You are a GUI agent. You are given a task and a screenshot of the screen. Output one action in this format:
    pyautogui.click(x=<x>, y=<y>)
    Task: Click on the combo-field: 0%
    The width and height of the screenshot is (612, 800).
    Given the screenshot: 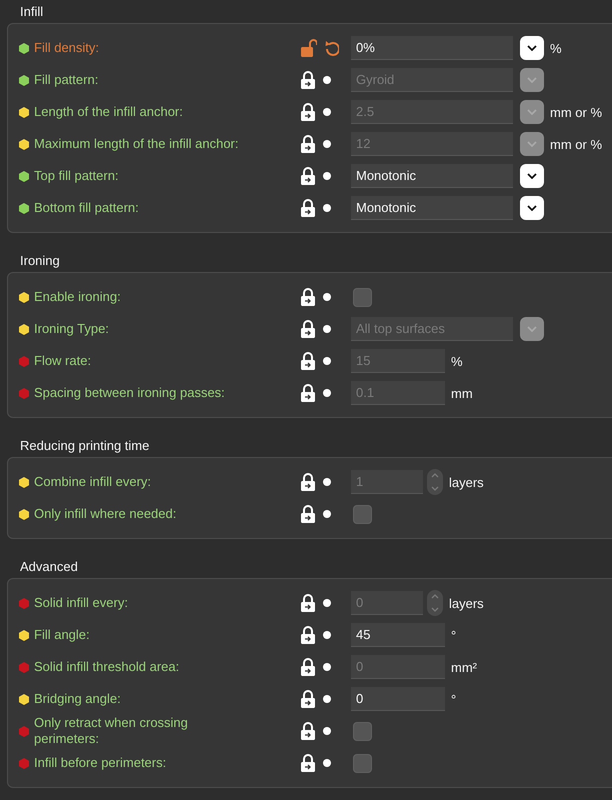 What is the action you would take?
    pyautogui.click(x=432, y=48)
    